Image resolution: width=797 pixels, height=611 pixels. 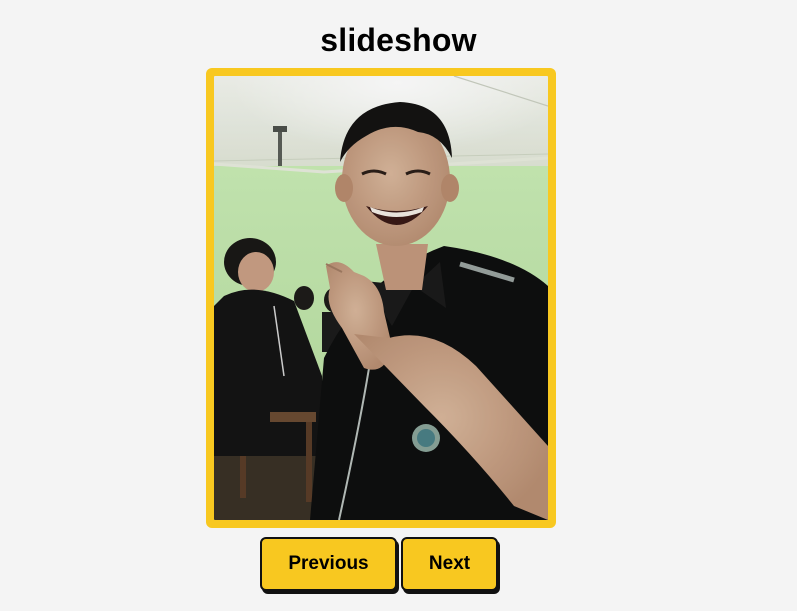 I want to click on slideshow-controls: Previous Next, so click(x=379, y=564).